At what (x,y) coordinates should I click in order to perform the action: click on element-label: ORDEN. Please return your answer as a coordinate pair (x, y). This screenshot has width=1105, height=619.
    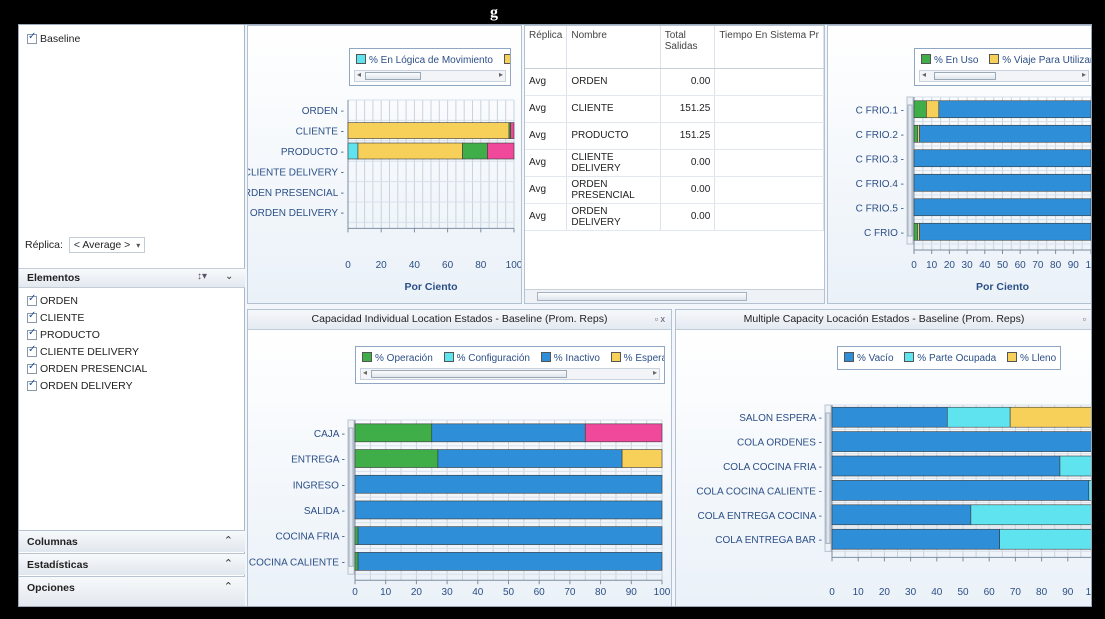
    Looking at the image, I should click on (59, 301).